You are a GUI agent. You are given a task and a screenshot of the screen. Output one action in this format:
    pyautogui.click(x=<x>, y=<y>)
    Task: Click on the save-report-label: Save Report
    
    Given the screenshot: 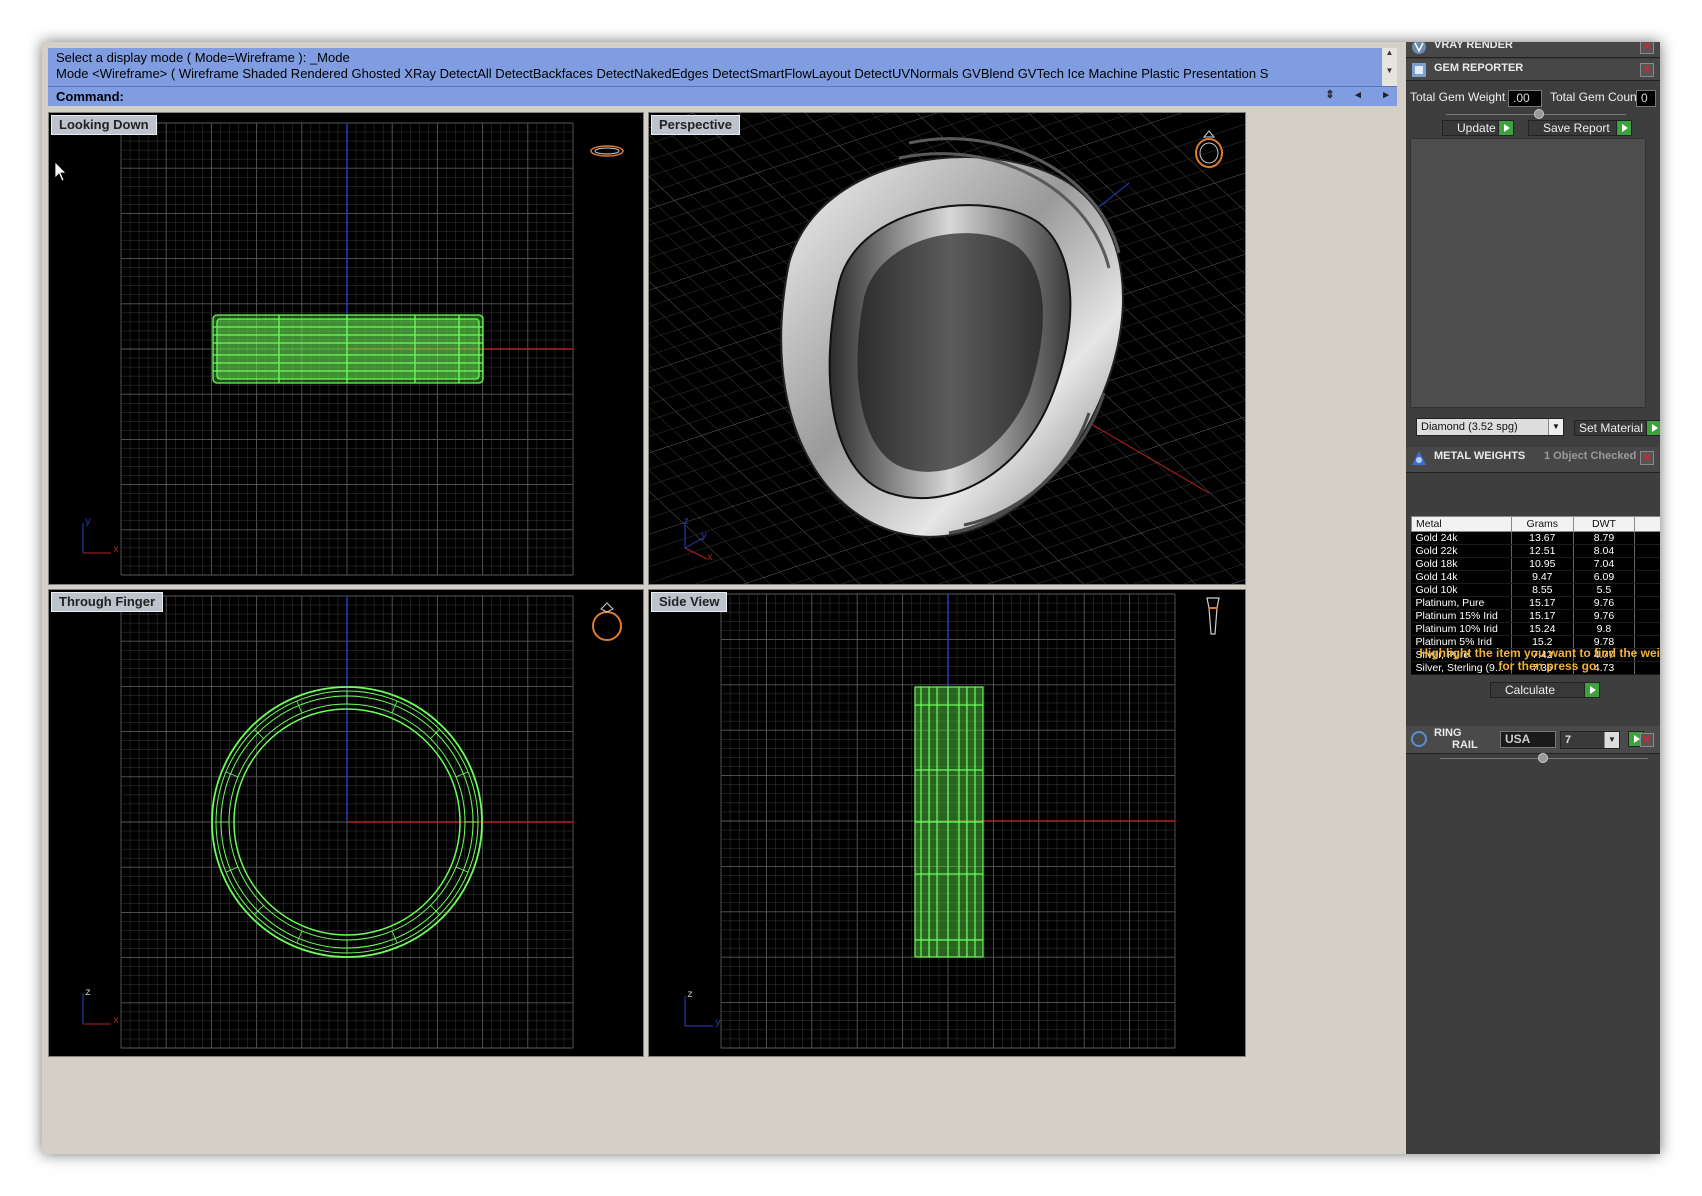 What is the action you would take?
    pyautogui.click(x=1576, y=128)
    